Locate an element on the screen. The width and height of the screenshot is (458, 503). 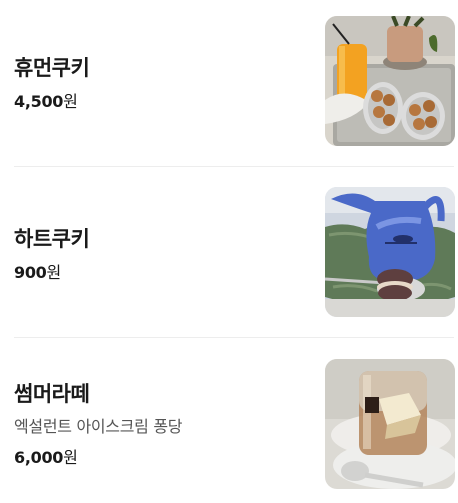
heart-cookie-photo is located at coordinates (390, 252).